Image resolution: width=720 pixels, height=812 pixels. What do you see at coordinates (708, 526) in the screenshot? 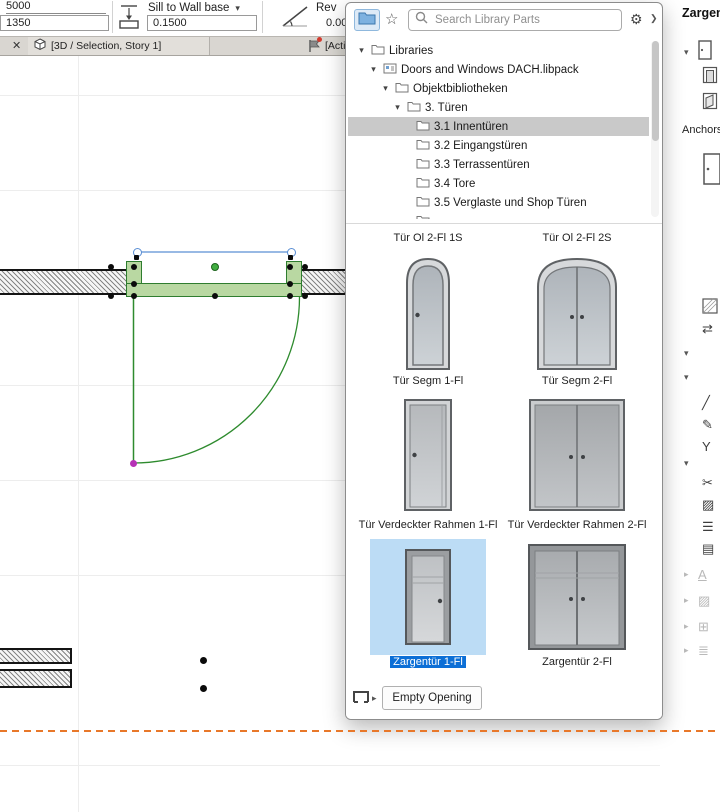
I see `line-types-button: ☰` at bounding box center [708, 526].